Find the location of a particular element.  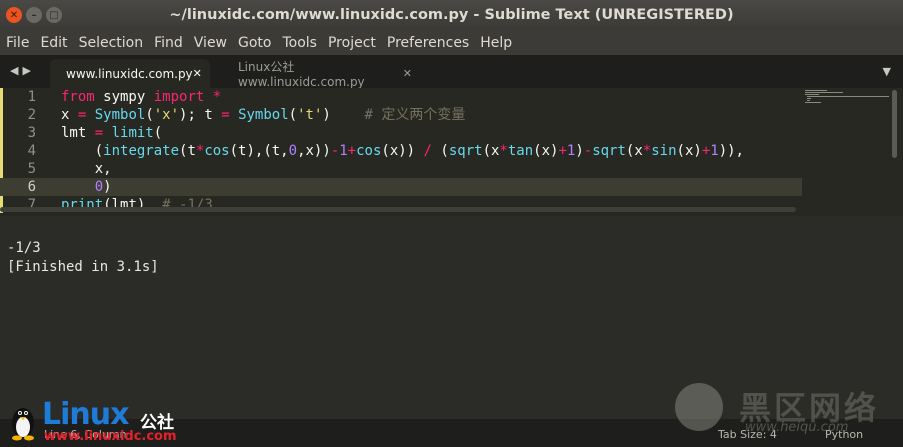

vertical-scrollbar is located at coordinates (894, 124).